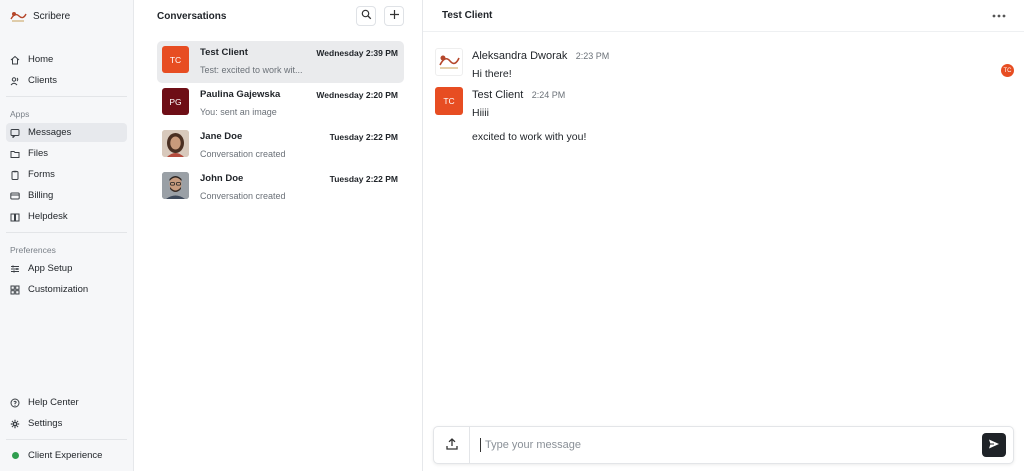  I want to click on sidebar-item-label: Client Experience, so click(65, 455).